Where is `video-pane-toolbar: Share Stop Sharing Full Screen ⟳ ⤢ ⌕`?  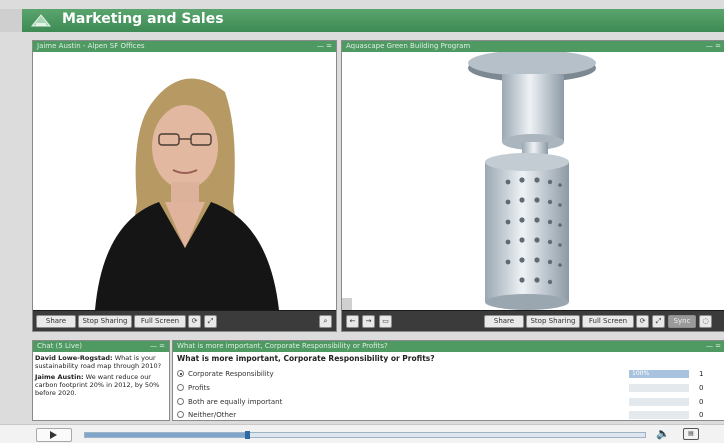
video-pane-toolbar: Share Stop Sharing Full Screen ⟳ ⤢ ⌕ is located at coordinates (184, 321).